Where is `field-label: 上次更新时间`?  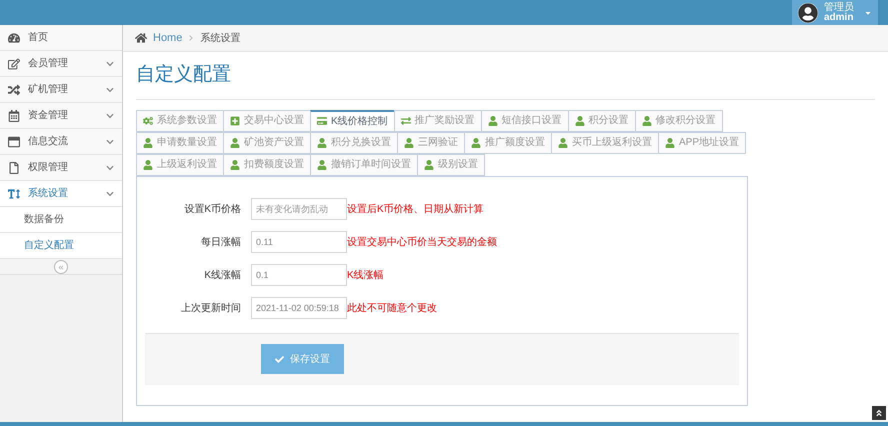 field-label: 上次更新时间 is located at coordinates (211, 309).